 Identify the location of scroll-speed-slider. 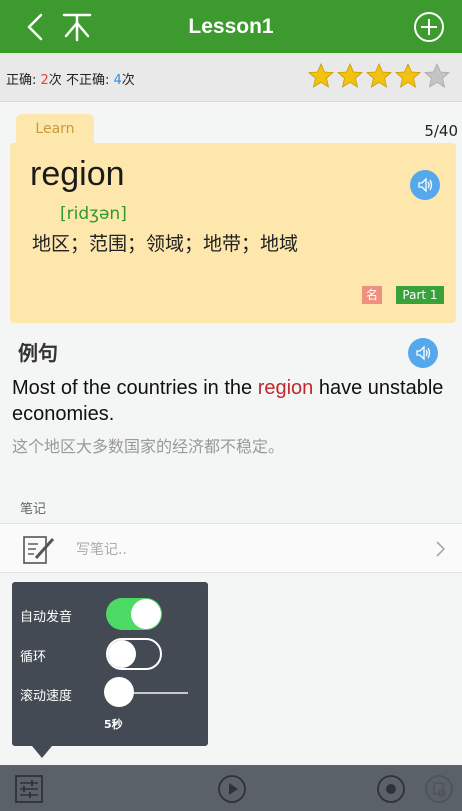
(119, 692).